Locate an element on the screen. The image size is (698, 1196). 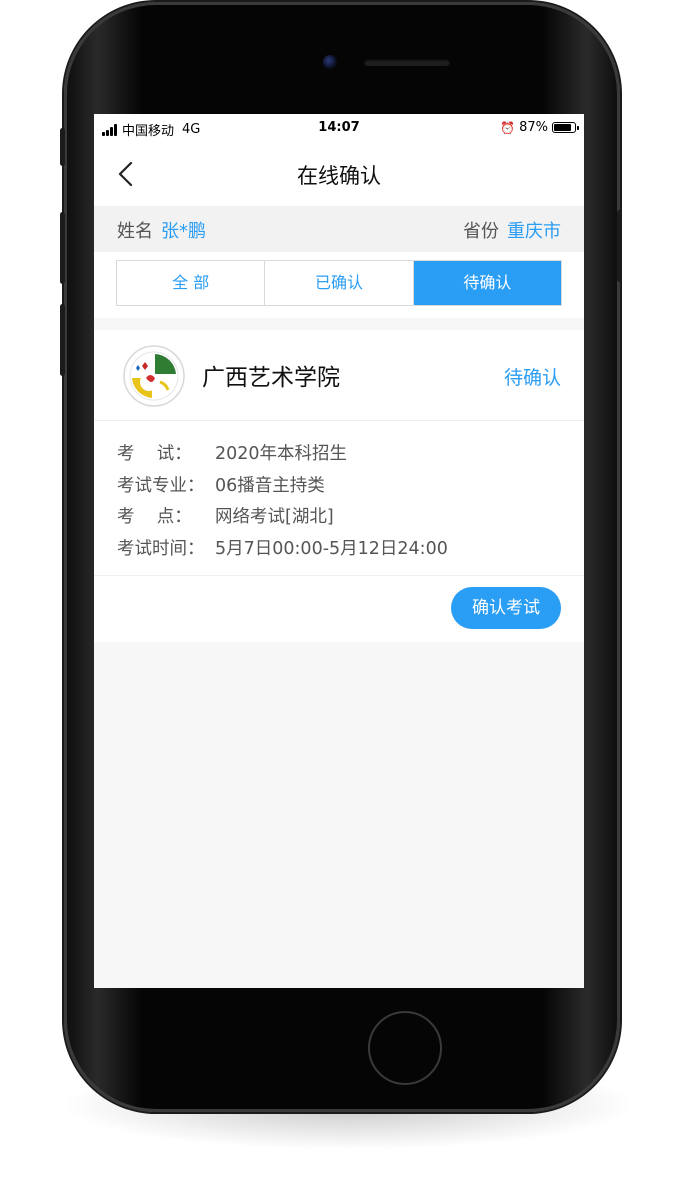
earpiece-speaker is located at coordinates (407, 62).